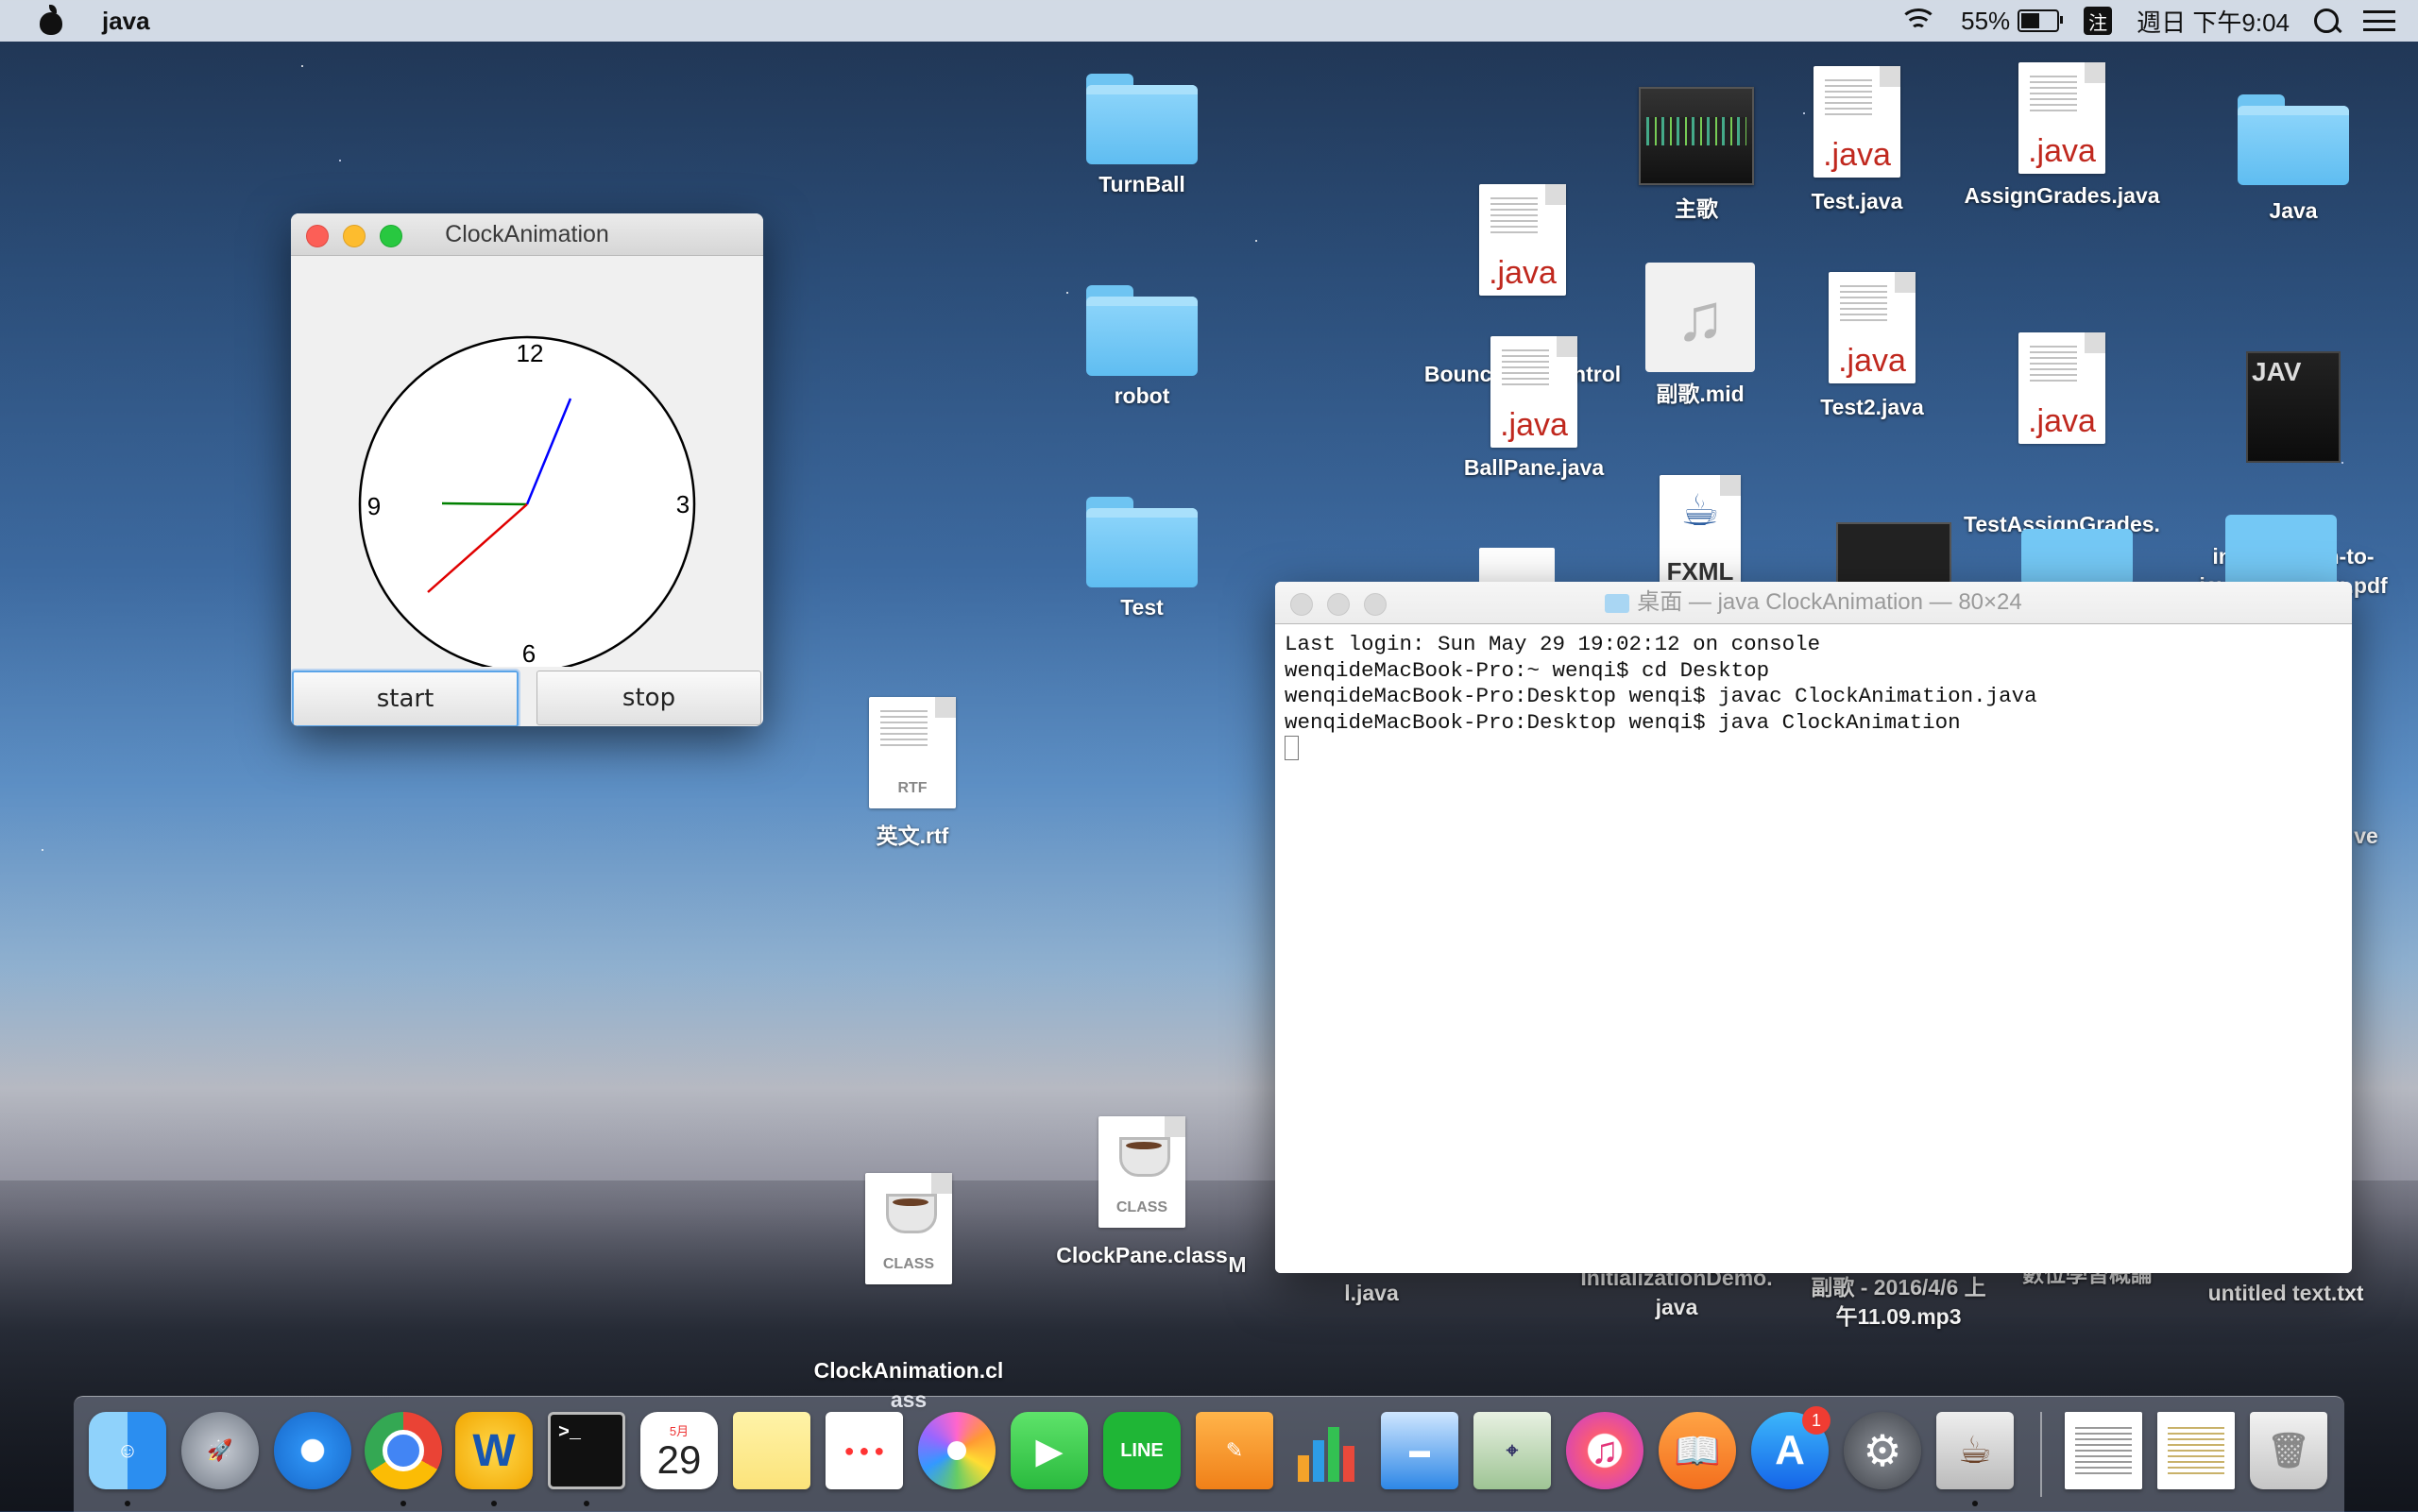 The height and width of the screenshot is (1512, 2418). What do you see at coordinates (1142, 608) in the screenshot?
I see `icon-label: Test` at bounding box center [1142, 608].